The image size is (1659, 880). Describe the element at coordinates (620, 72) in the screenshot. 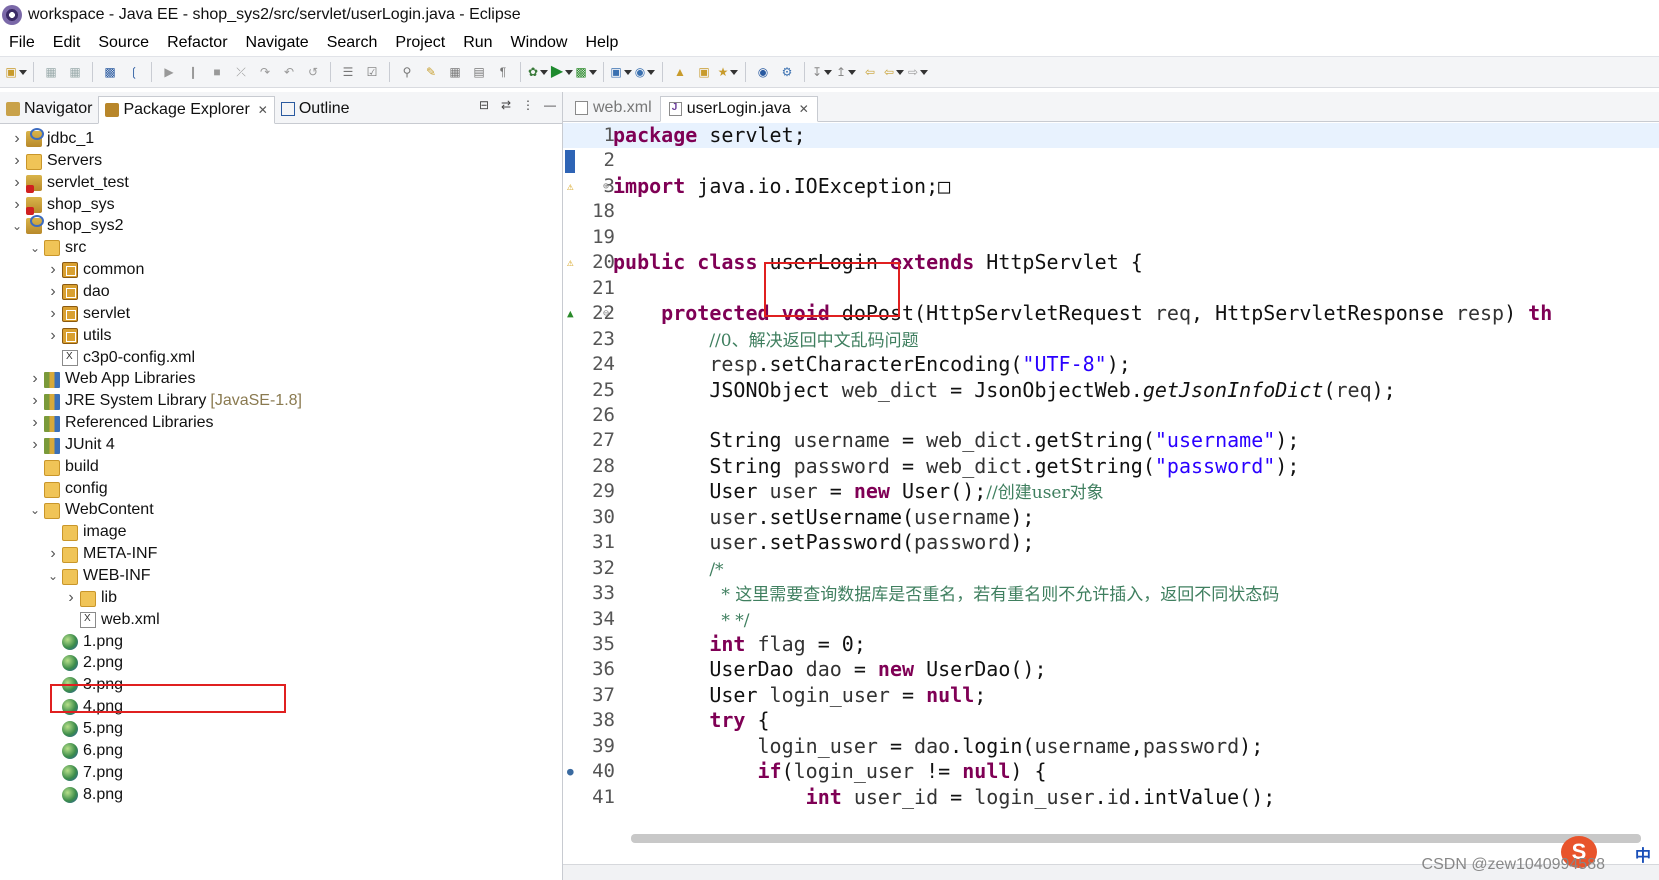

I see `new-server-icon: ▣` at that location.